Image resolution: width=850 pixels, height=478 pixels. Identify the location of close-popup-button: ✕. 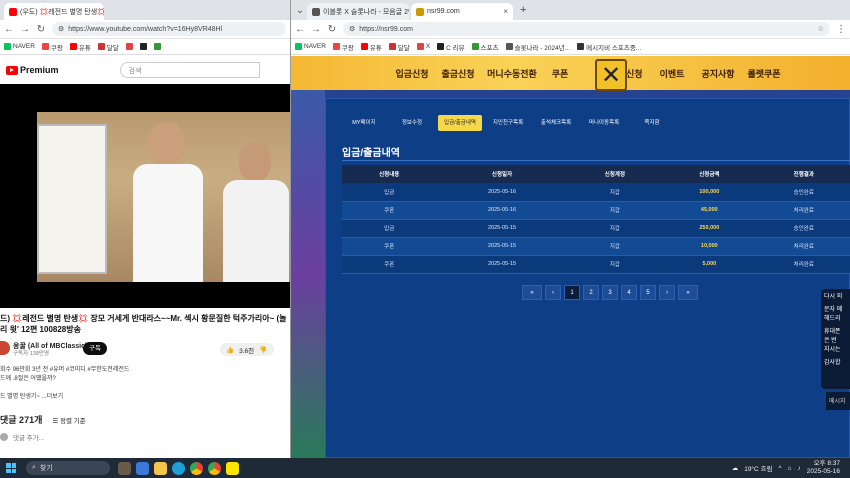
(611, 75).